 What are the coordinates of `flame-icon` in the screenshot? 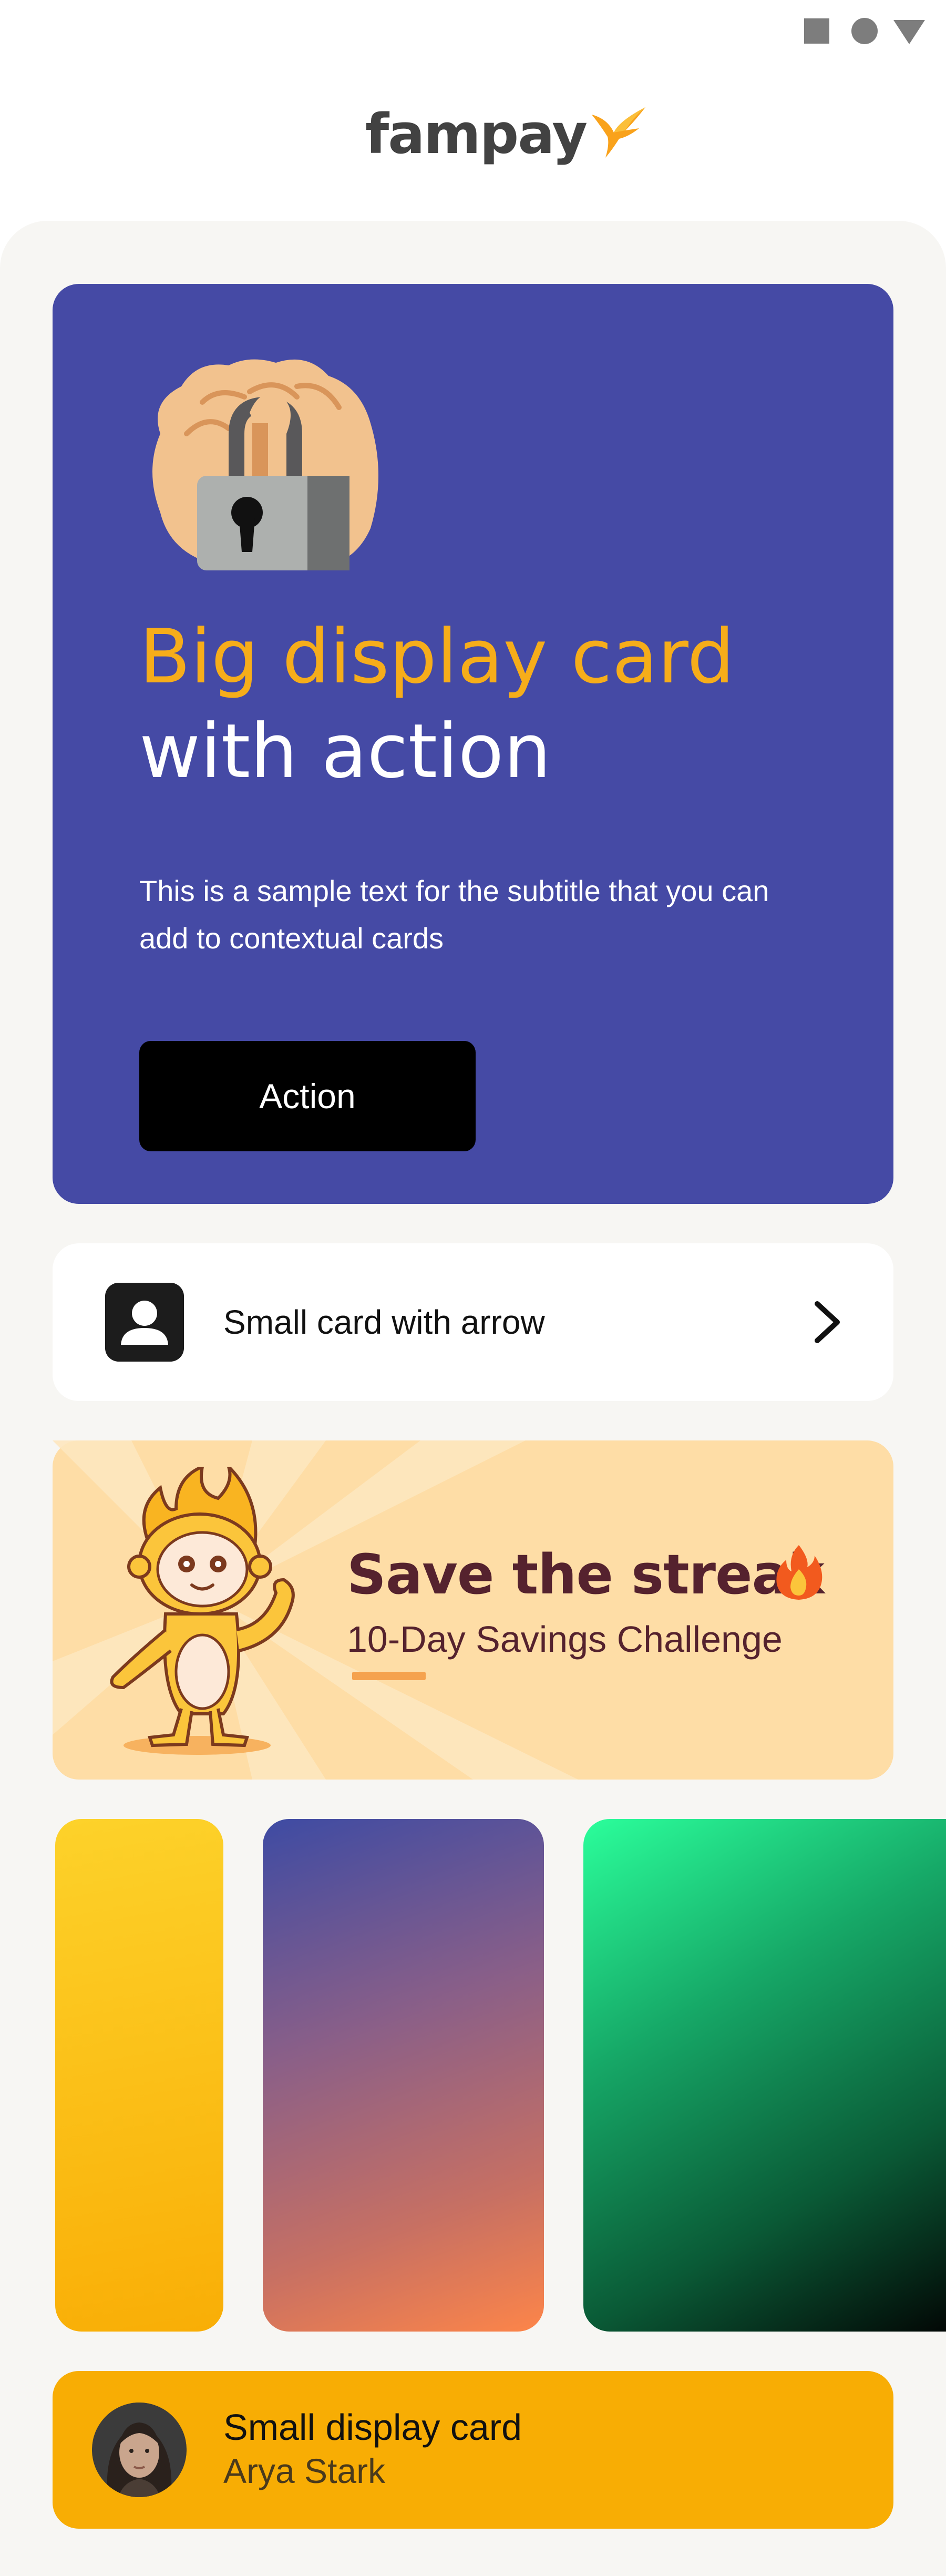 It's located at (799, 1572).